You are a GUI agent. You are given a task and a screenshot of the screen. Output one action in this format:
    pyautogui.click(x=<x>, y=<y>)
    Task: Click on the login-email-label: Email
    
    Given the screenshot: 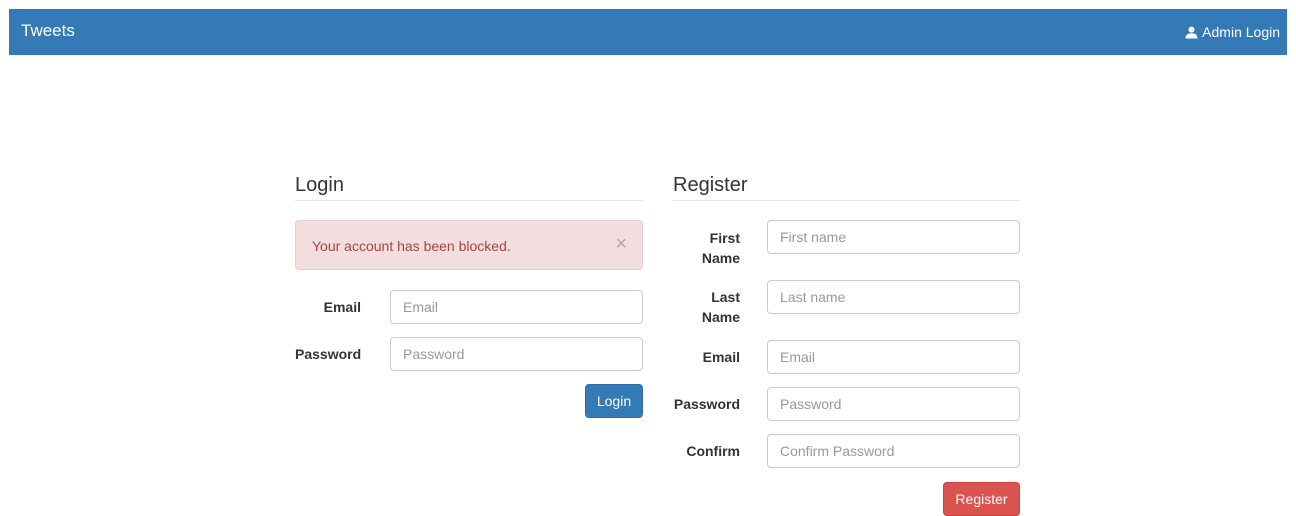 What is the action you would take?
    pyautogui.click(x=342, y=307)
    